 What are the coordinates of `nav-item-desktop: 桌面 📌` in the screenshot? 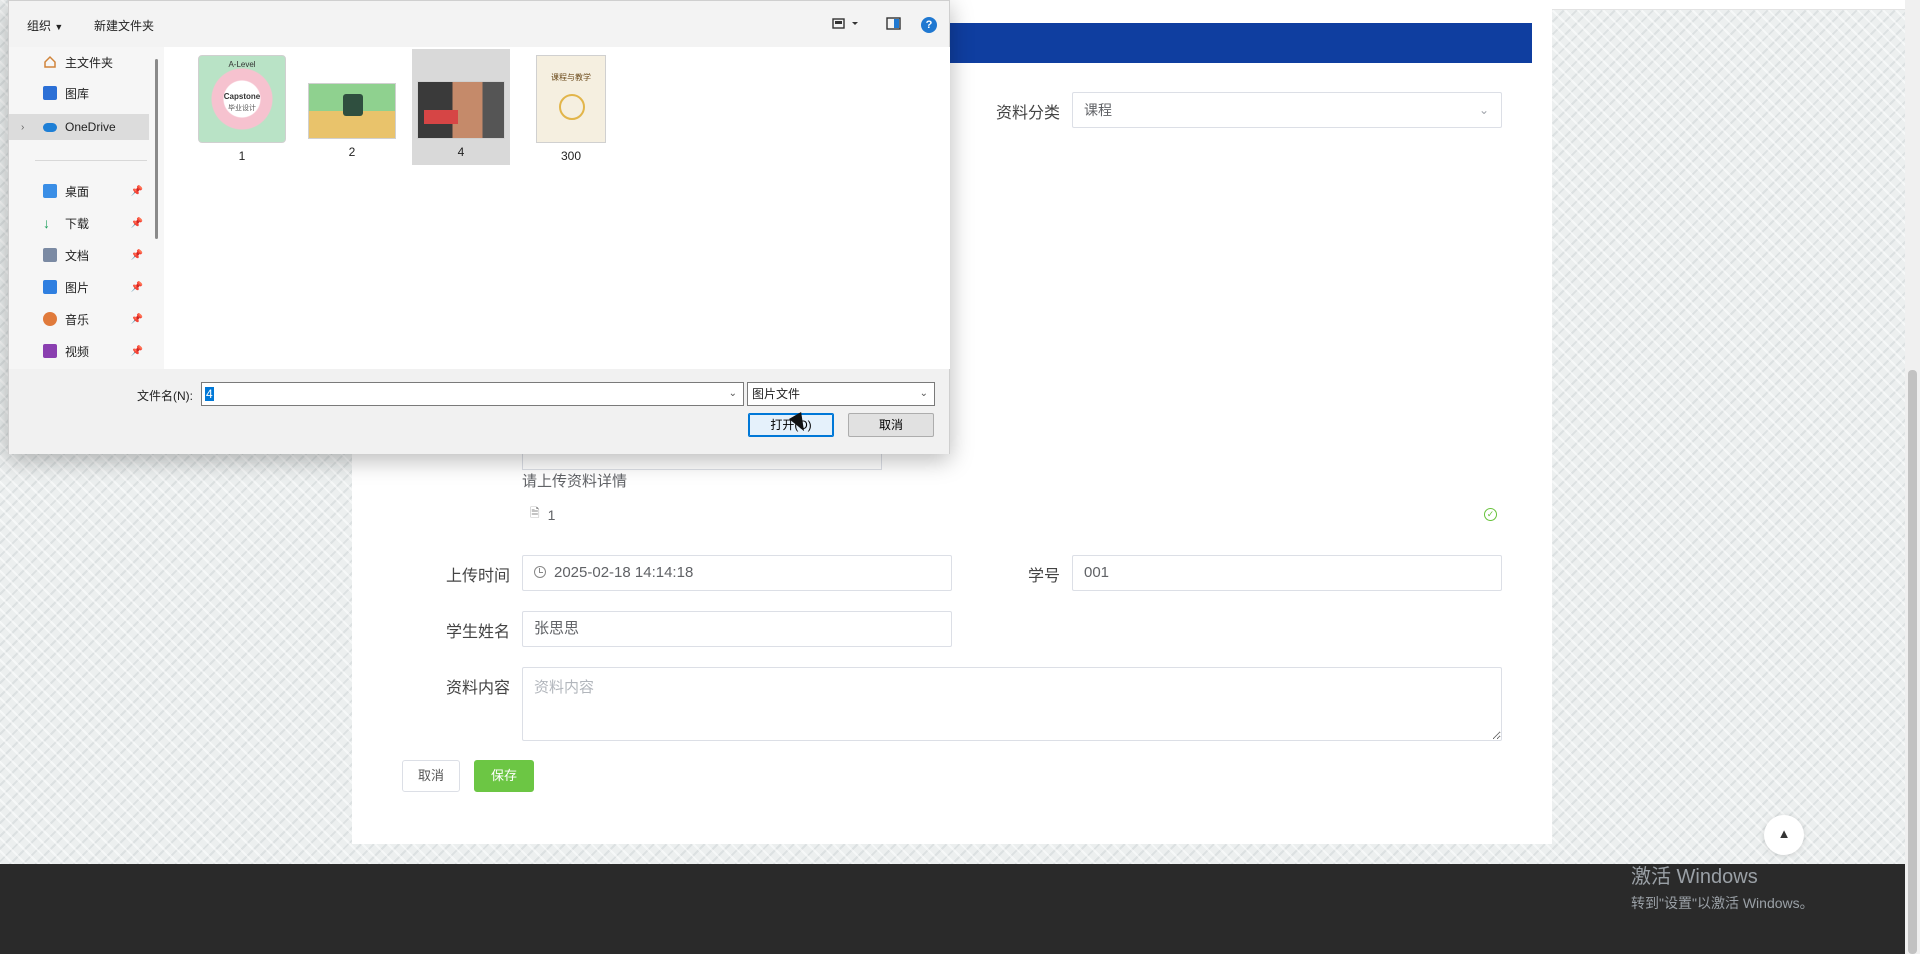 It's located at (79, 191).